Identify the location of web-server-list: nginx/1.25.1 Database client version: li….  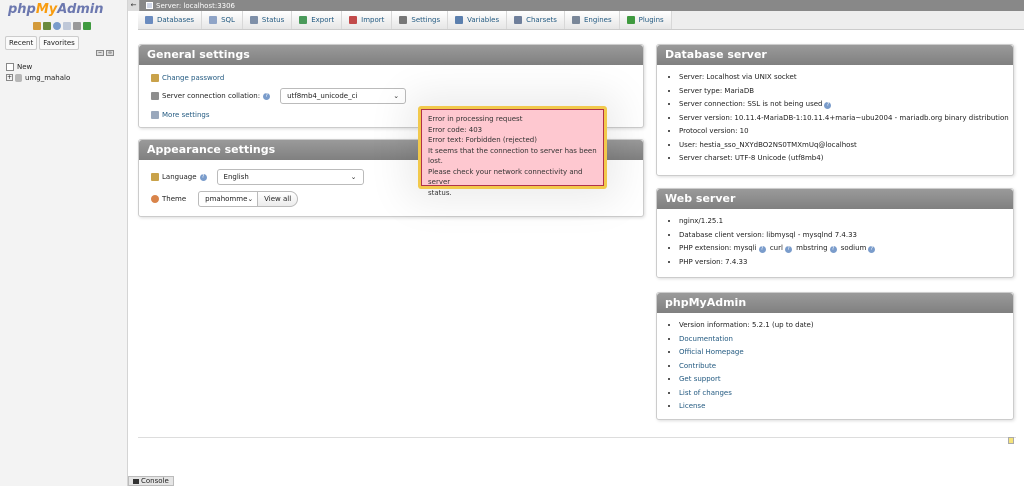
(835, 242).